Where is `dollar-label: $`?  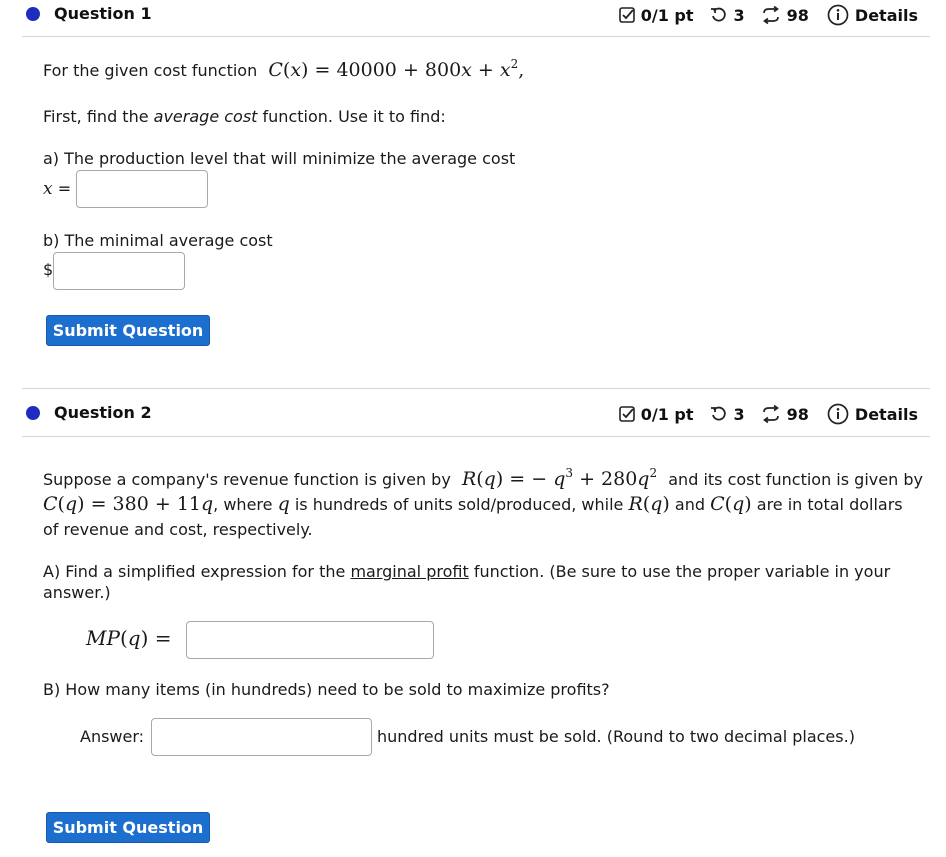 dollar-label: $ is located at coordinates (48, 269).